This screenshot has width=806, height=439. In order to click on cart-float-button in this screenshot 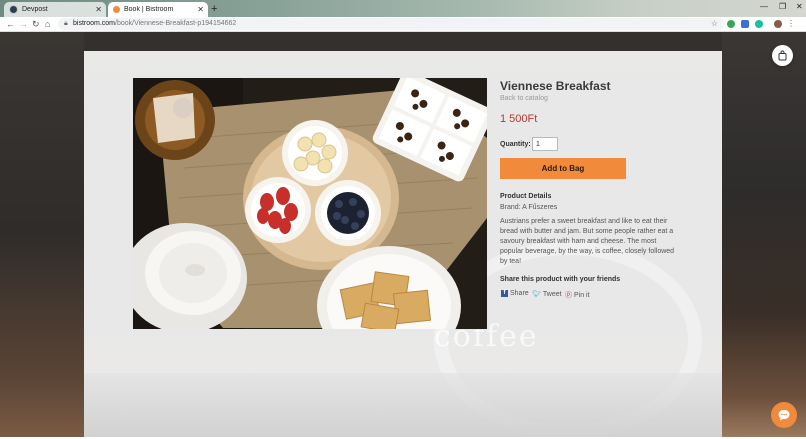, I will do `click(782, 55)`.